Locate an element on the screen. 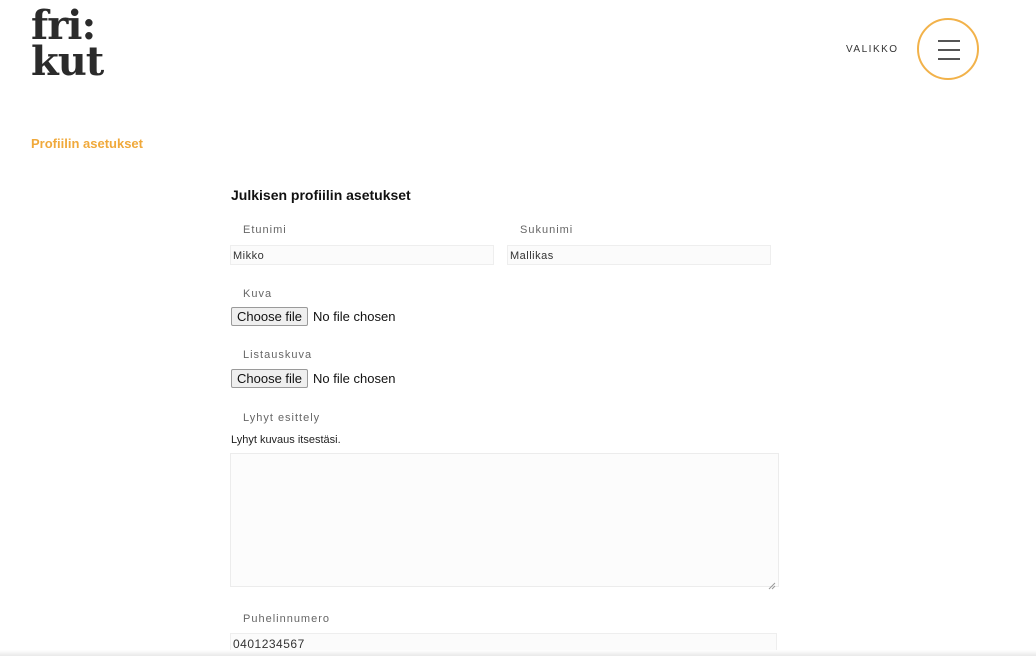  first-name-field: Mikko is located at coordinates (362, 255).